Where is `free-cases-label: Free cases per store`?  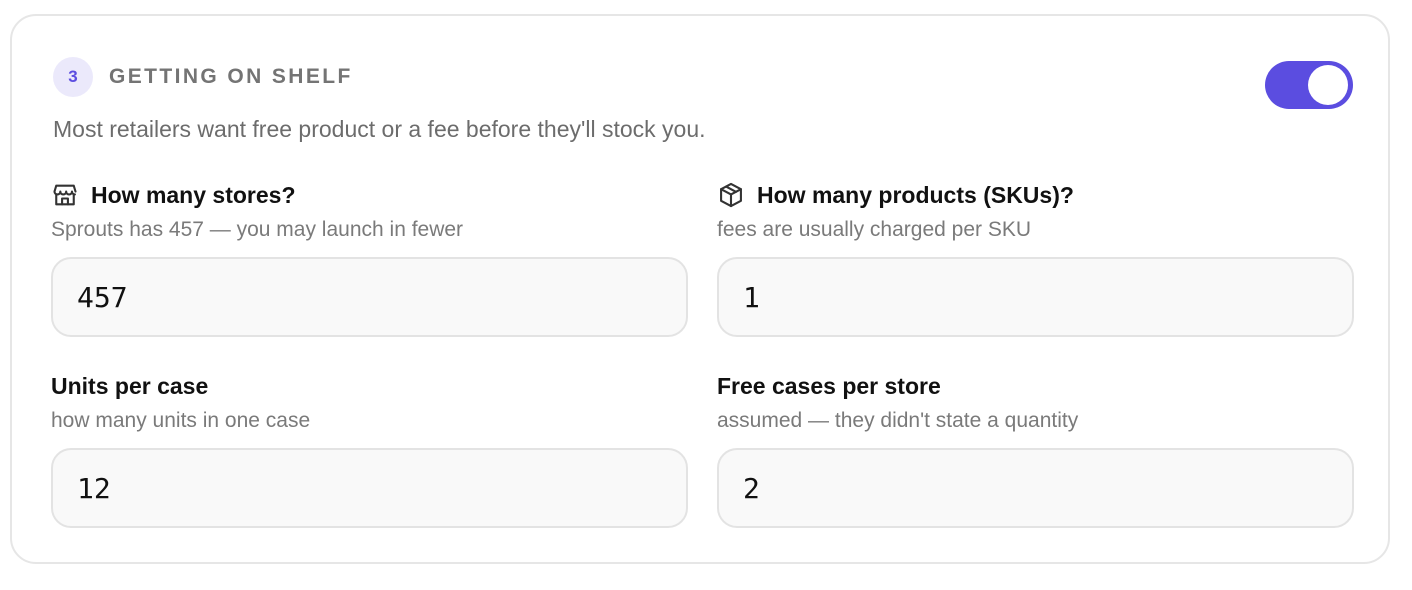 free-cases-label: Free cases per store is located at coordinates (829, 386).